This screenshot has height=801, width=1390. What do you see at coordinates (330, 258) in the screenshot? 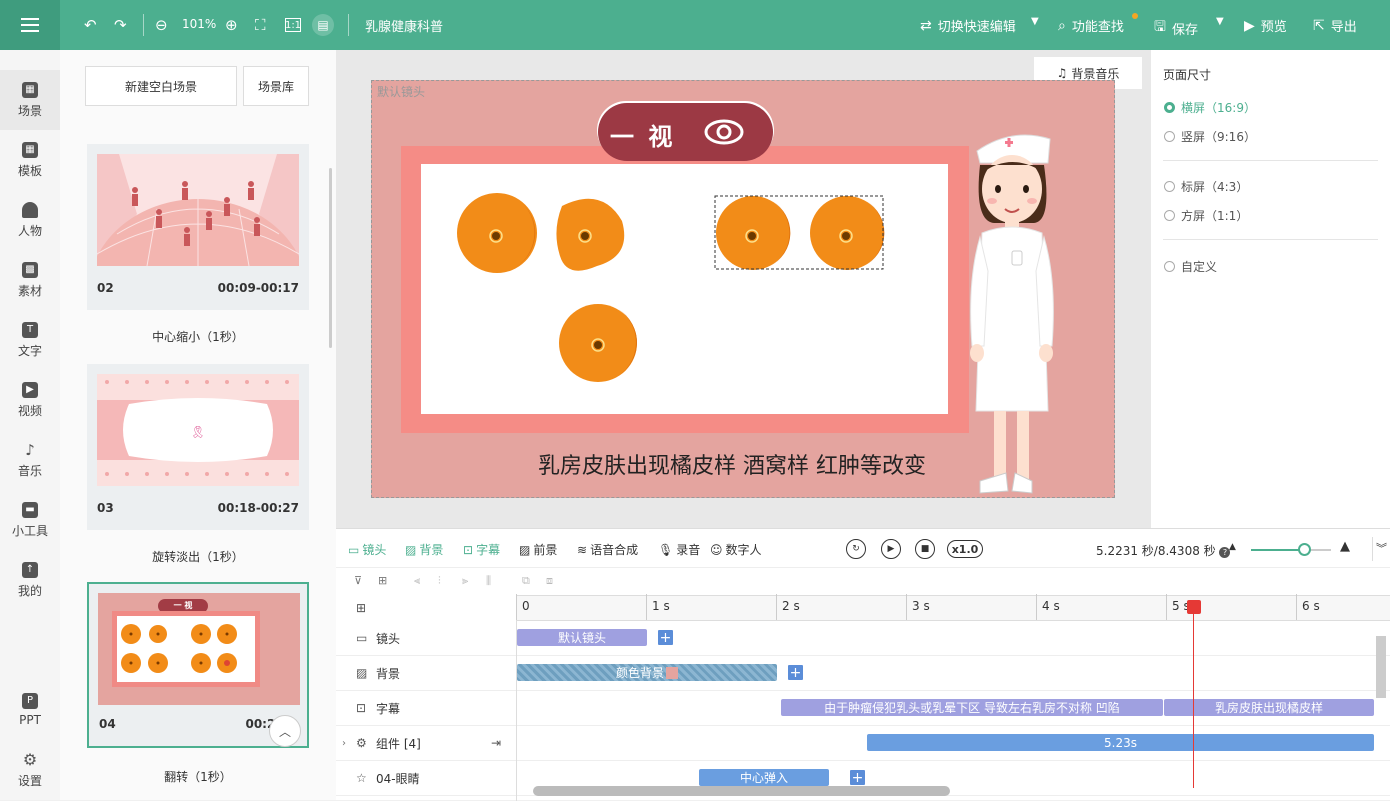
I see `scene-panel-scrollbar` at bounding box center [330, 258].